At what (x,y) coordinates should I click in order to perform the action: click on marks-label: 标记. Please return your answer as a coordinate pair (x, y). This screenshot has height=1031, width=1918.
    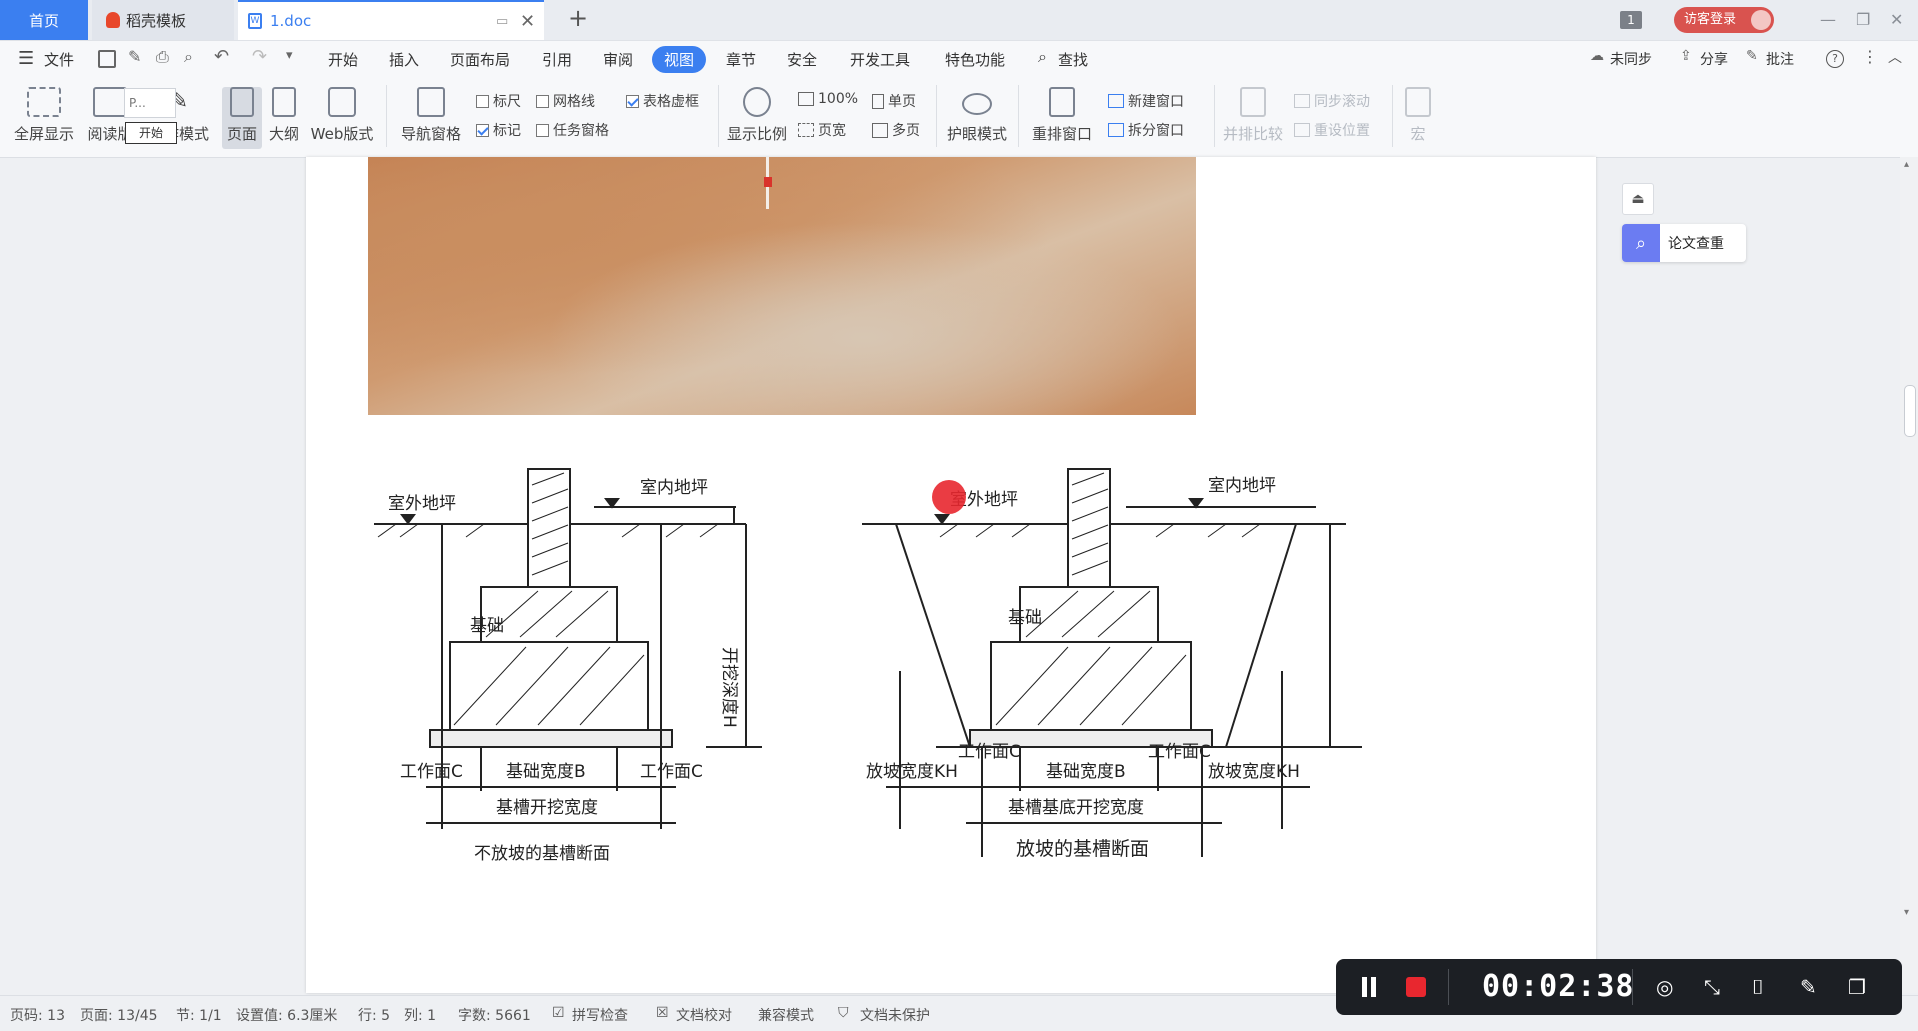
    Looking at the image, I should click on (507, 131).